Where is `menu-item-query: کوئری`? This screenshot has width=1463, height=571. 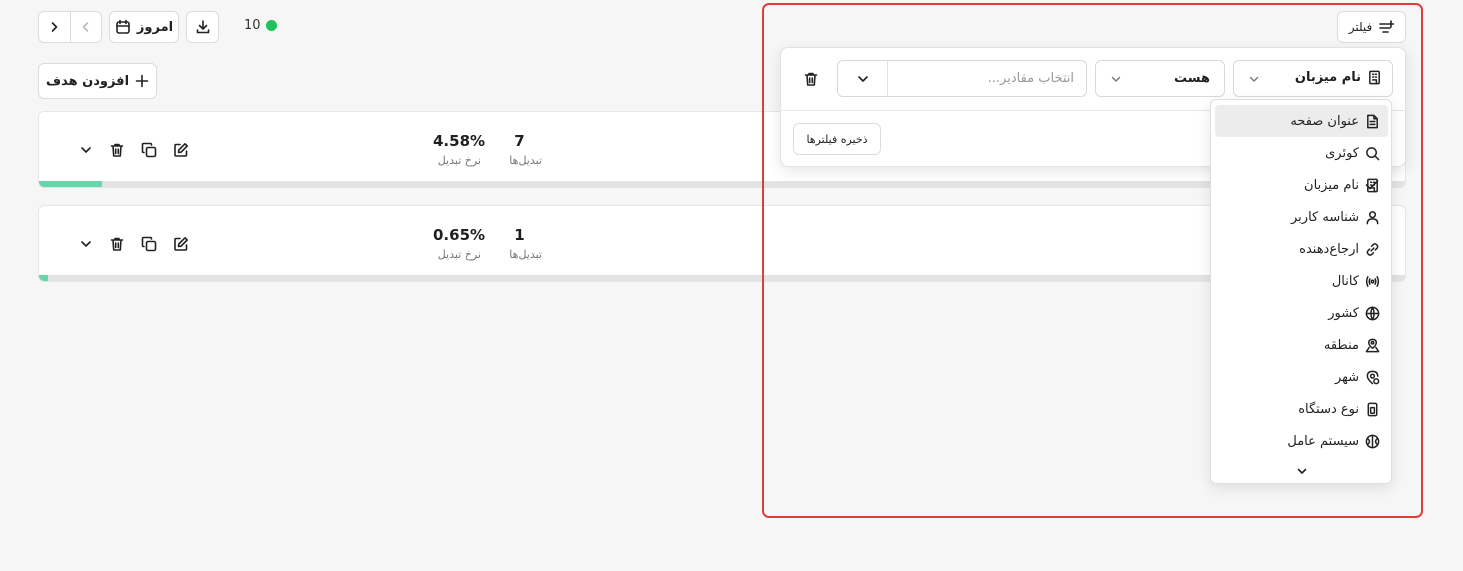 menu-item-query: کوئری is located at coordinates (1301, 153).